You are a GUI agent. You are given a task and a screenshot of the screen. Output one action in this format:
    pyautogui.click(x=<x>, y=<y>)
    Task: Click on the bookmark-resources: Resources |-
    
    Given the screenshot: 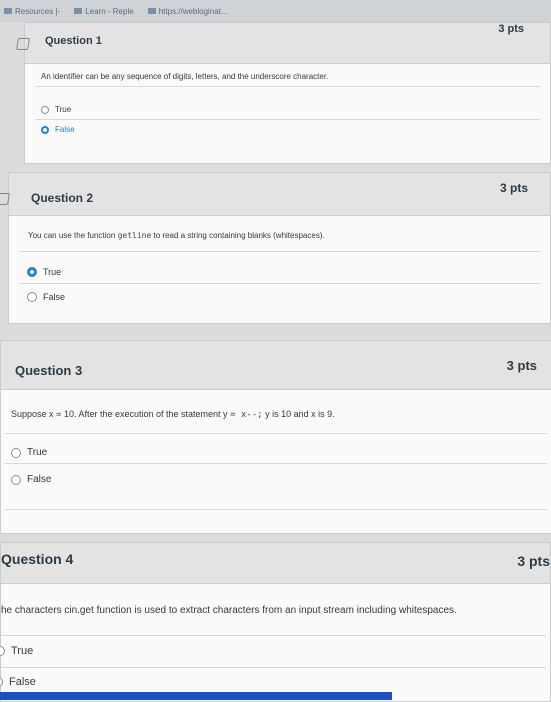 What is the action you would take?
    pyautogui.click(x=32, y=11)
    